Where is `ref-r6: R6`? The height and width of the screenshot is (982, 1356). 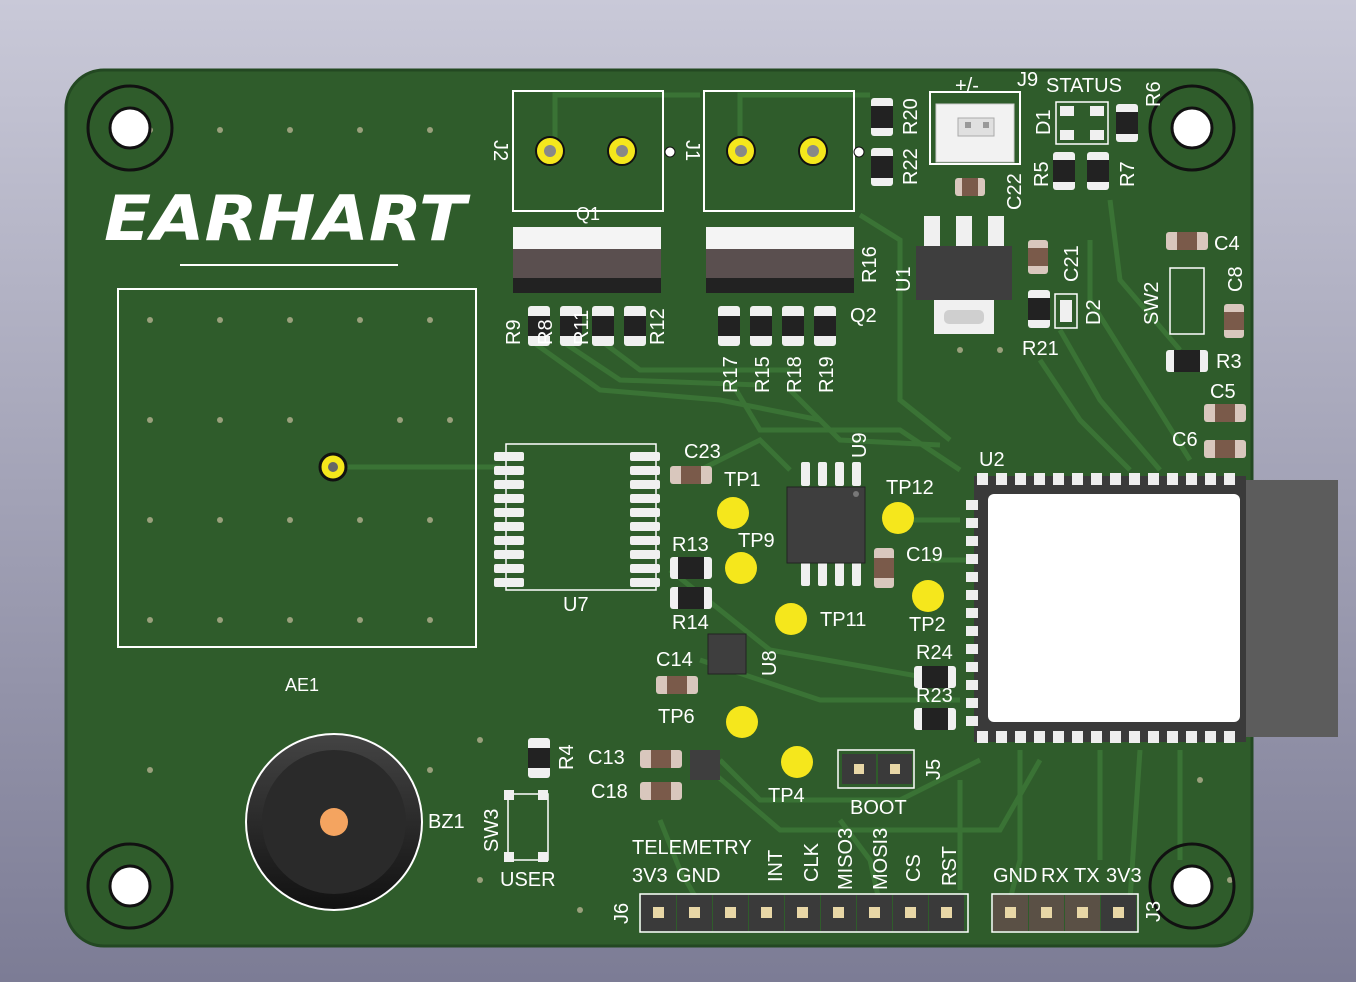 ref-r6: R6 is located at coordinates (1154, 94).